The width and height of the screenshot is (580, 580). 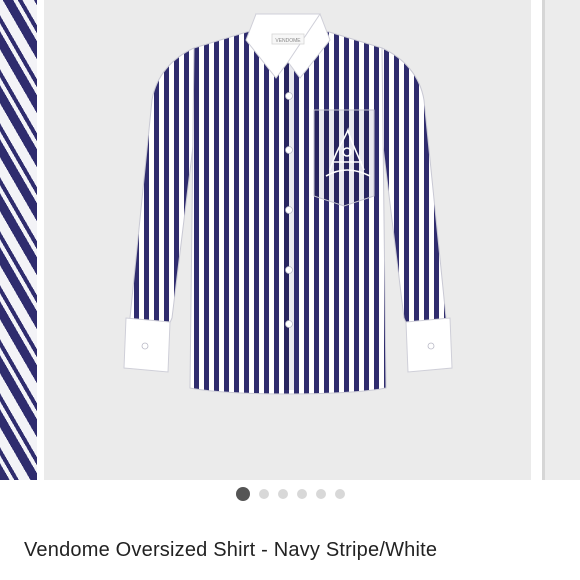 What do you see at coordinates (414, 192) in the screenshot?
I see `right-sleeve` at bounding box center [414, 192].